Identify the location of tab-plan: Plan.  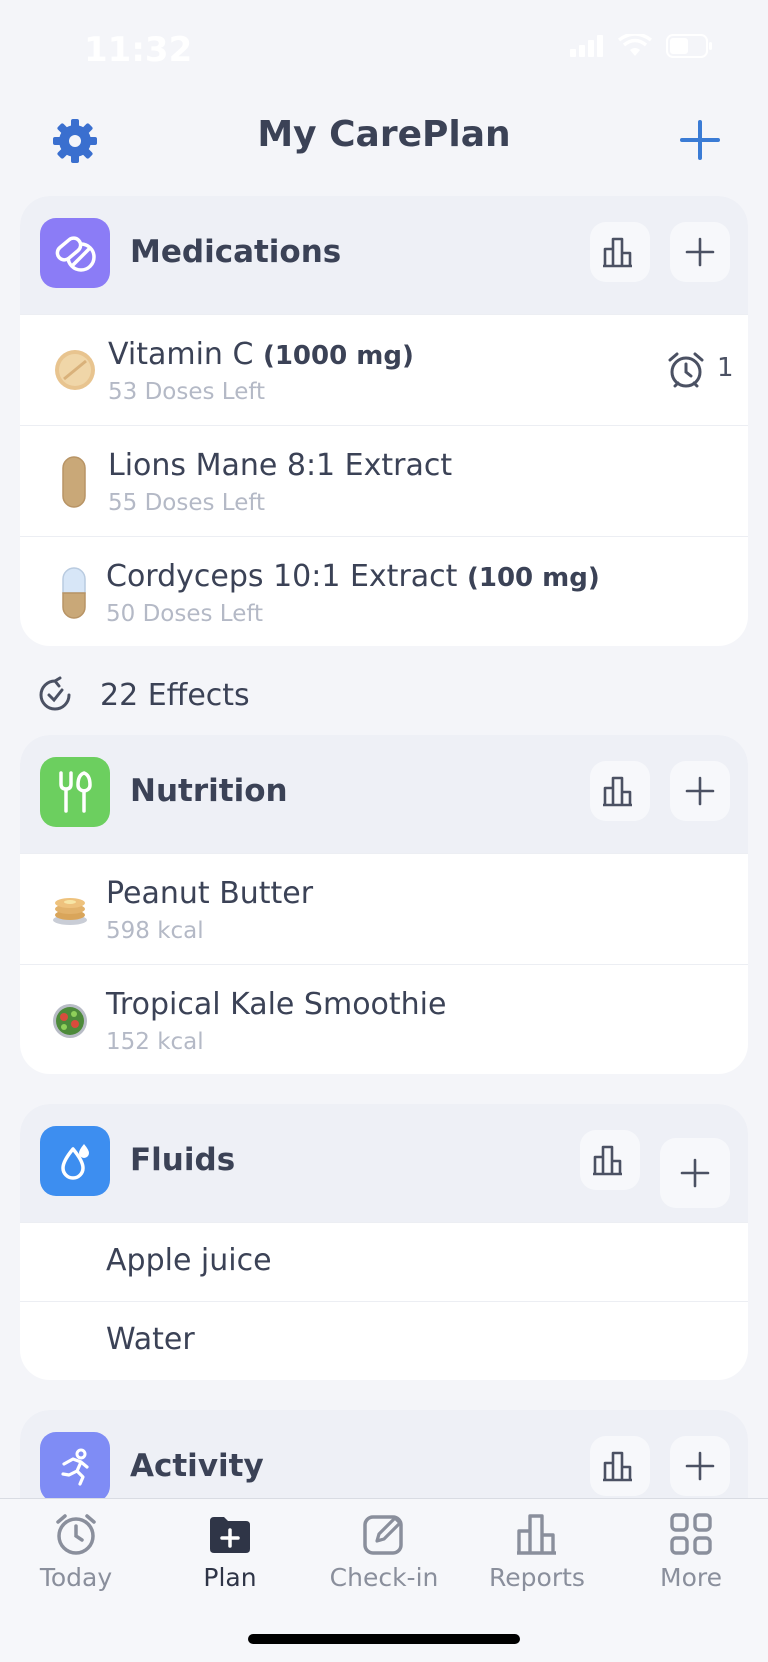
(230, 1551).